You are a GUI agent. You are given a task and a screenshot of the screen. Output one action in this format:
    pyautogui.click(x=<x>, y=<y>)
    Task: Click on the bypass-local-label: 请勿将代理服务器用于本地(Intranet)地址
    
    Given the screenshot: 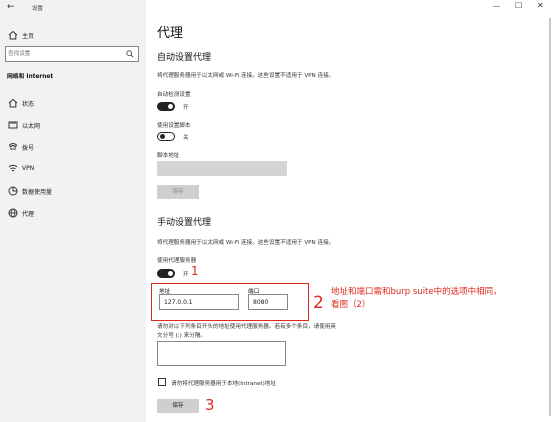 What is the action you would take?
    pyautogui.click(x=223, y=384)
    